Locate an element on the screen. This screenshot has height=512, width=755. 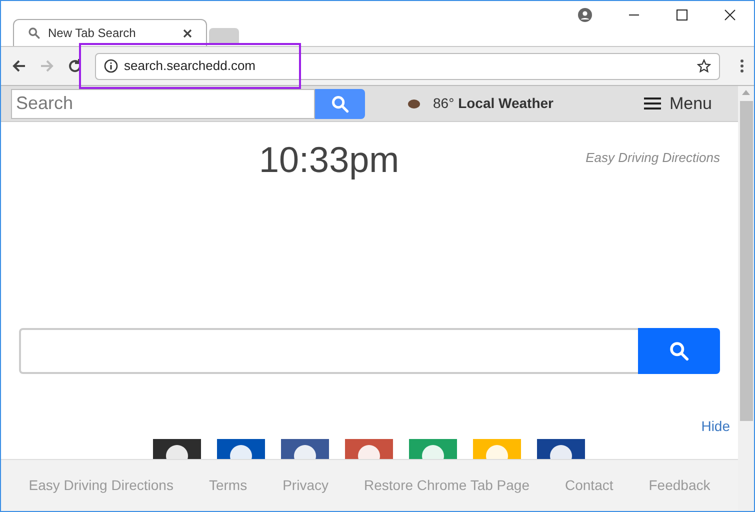
maximize-icon is located at coordinates (682, 15).